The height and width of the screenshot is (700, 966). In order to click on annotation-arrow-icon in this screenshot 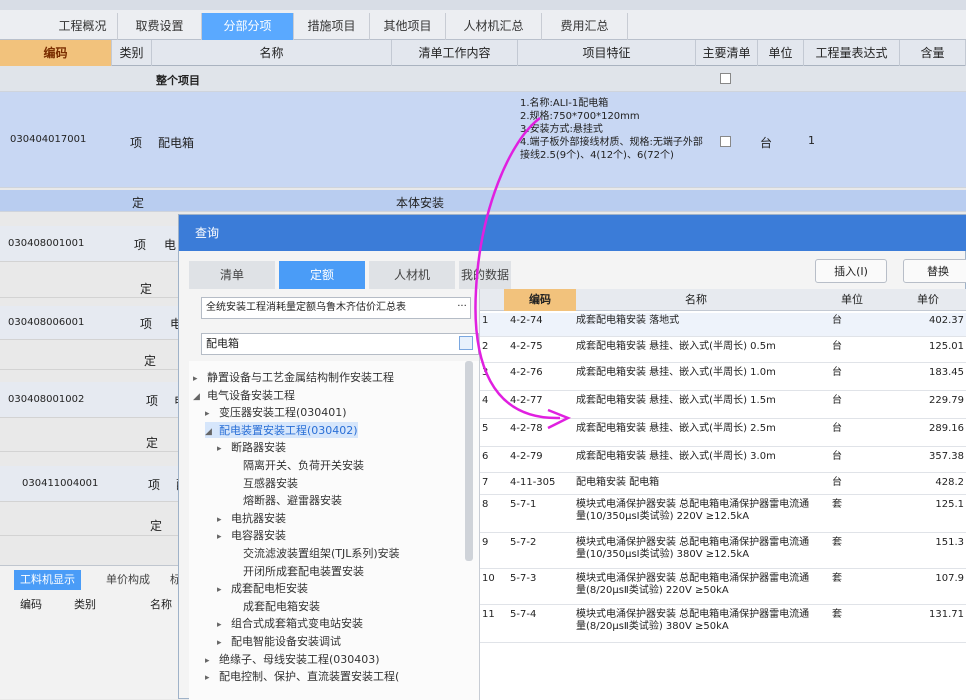, I will do `click(523, 273)`.